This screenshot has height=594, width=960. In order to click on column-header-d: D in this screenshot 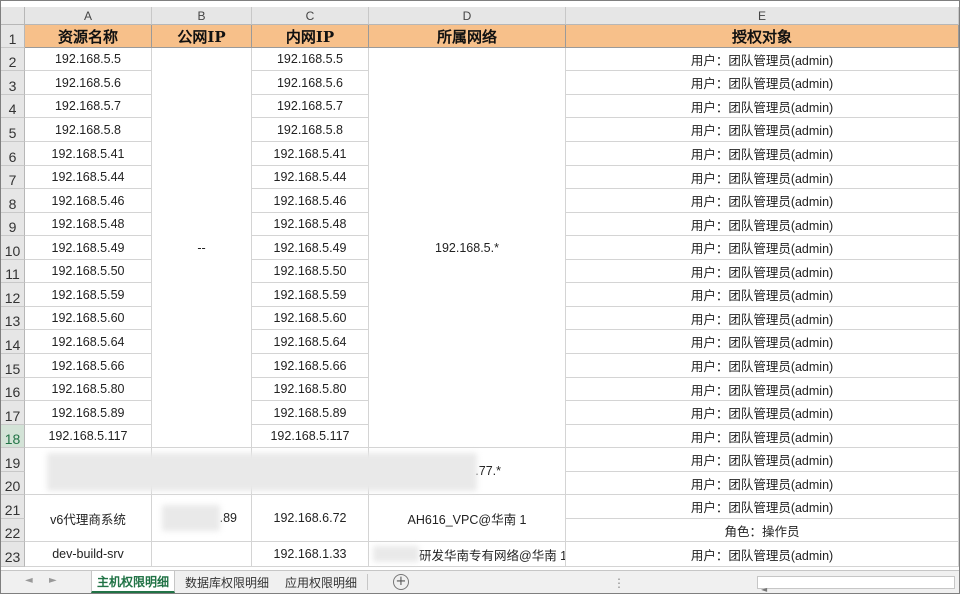, I will do `click(467, 16)`.